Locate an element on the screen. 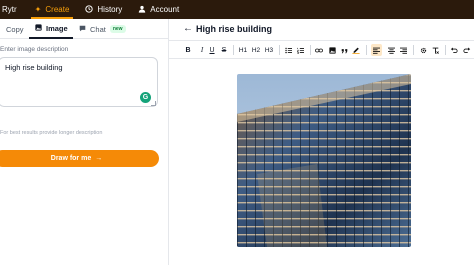  chat-icon is located at coordinates (82, 29).